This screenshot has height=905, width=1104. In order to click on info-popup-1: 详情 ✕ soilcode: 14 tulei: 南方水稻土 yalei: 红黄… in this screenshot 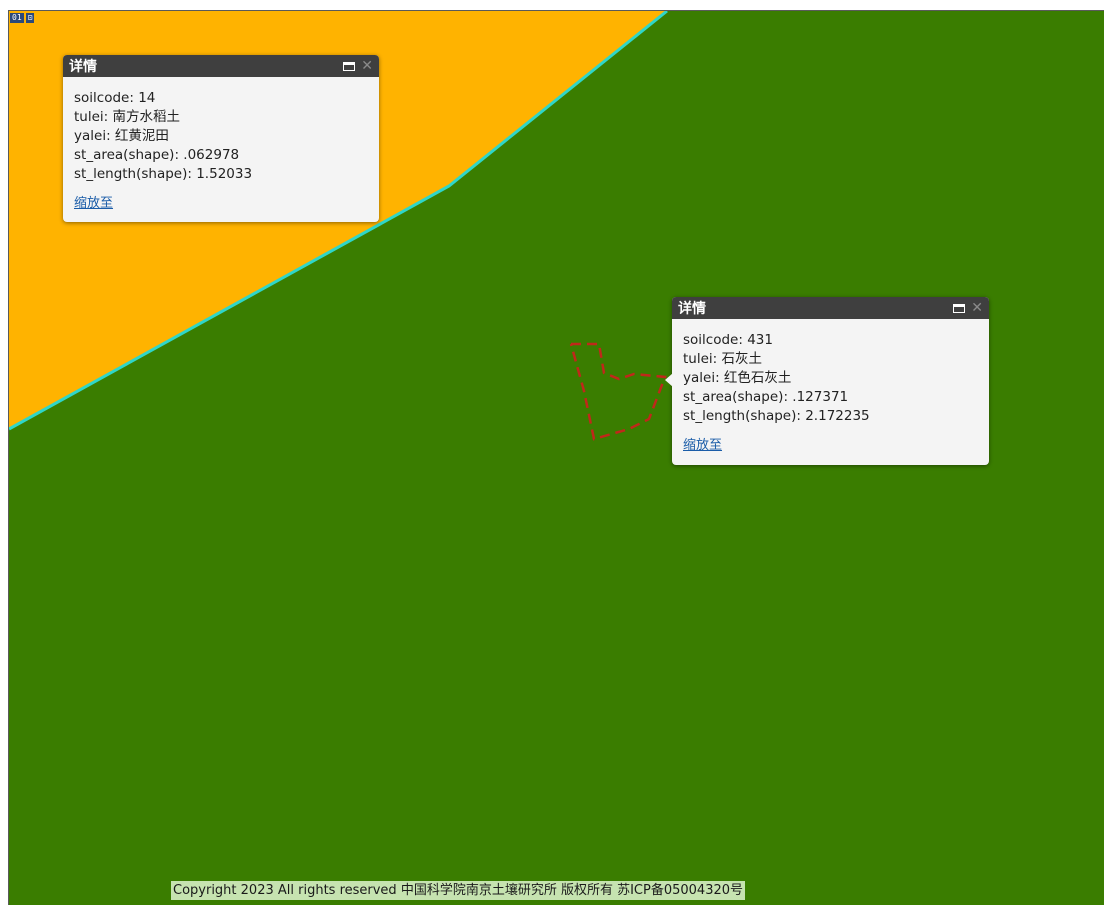, I will do `click(221, 138)`.